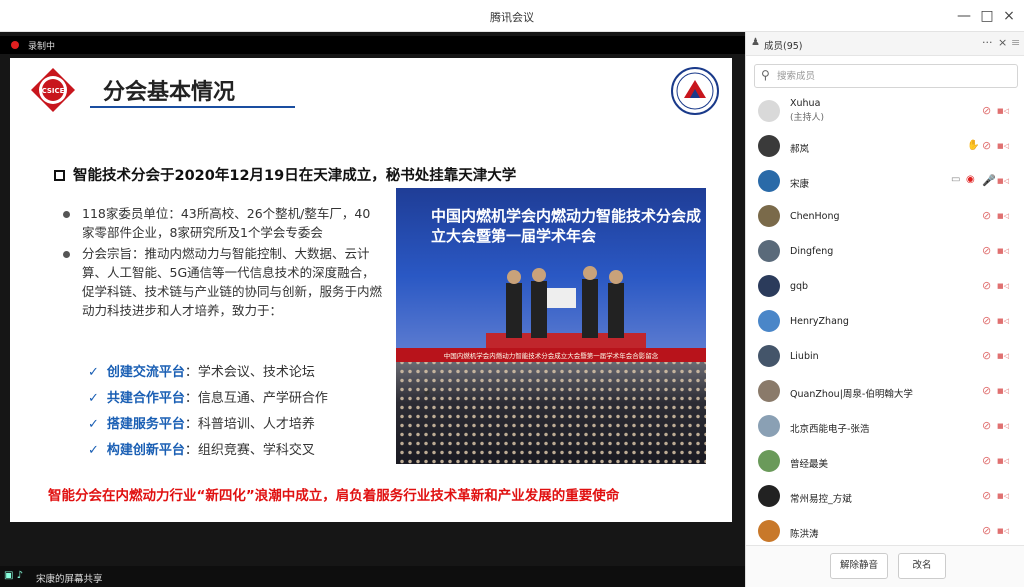 This screenshot has width=1024, height=587. Describe the element at coordinates (987, 16) in the screenshot. I see `maximize-button: □` at that location.